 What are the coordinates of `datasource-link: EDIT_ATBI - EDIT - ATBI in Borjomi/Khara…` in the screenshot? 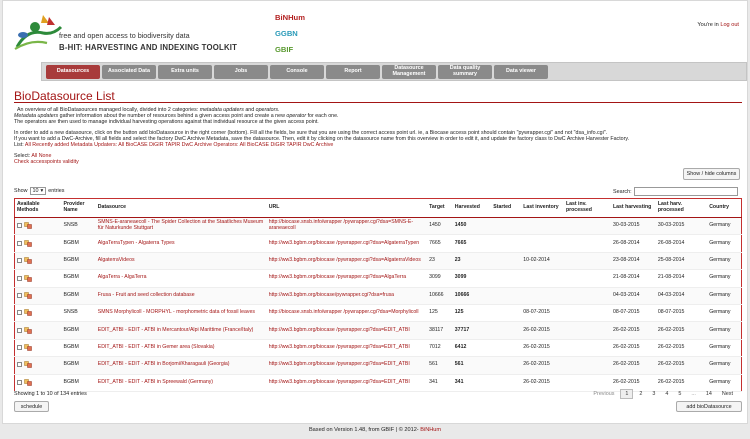 It's located at (164, 364).